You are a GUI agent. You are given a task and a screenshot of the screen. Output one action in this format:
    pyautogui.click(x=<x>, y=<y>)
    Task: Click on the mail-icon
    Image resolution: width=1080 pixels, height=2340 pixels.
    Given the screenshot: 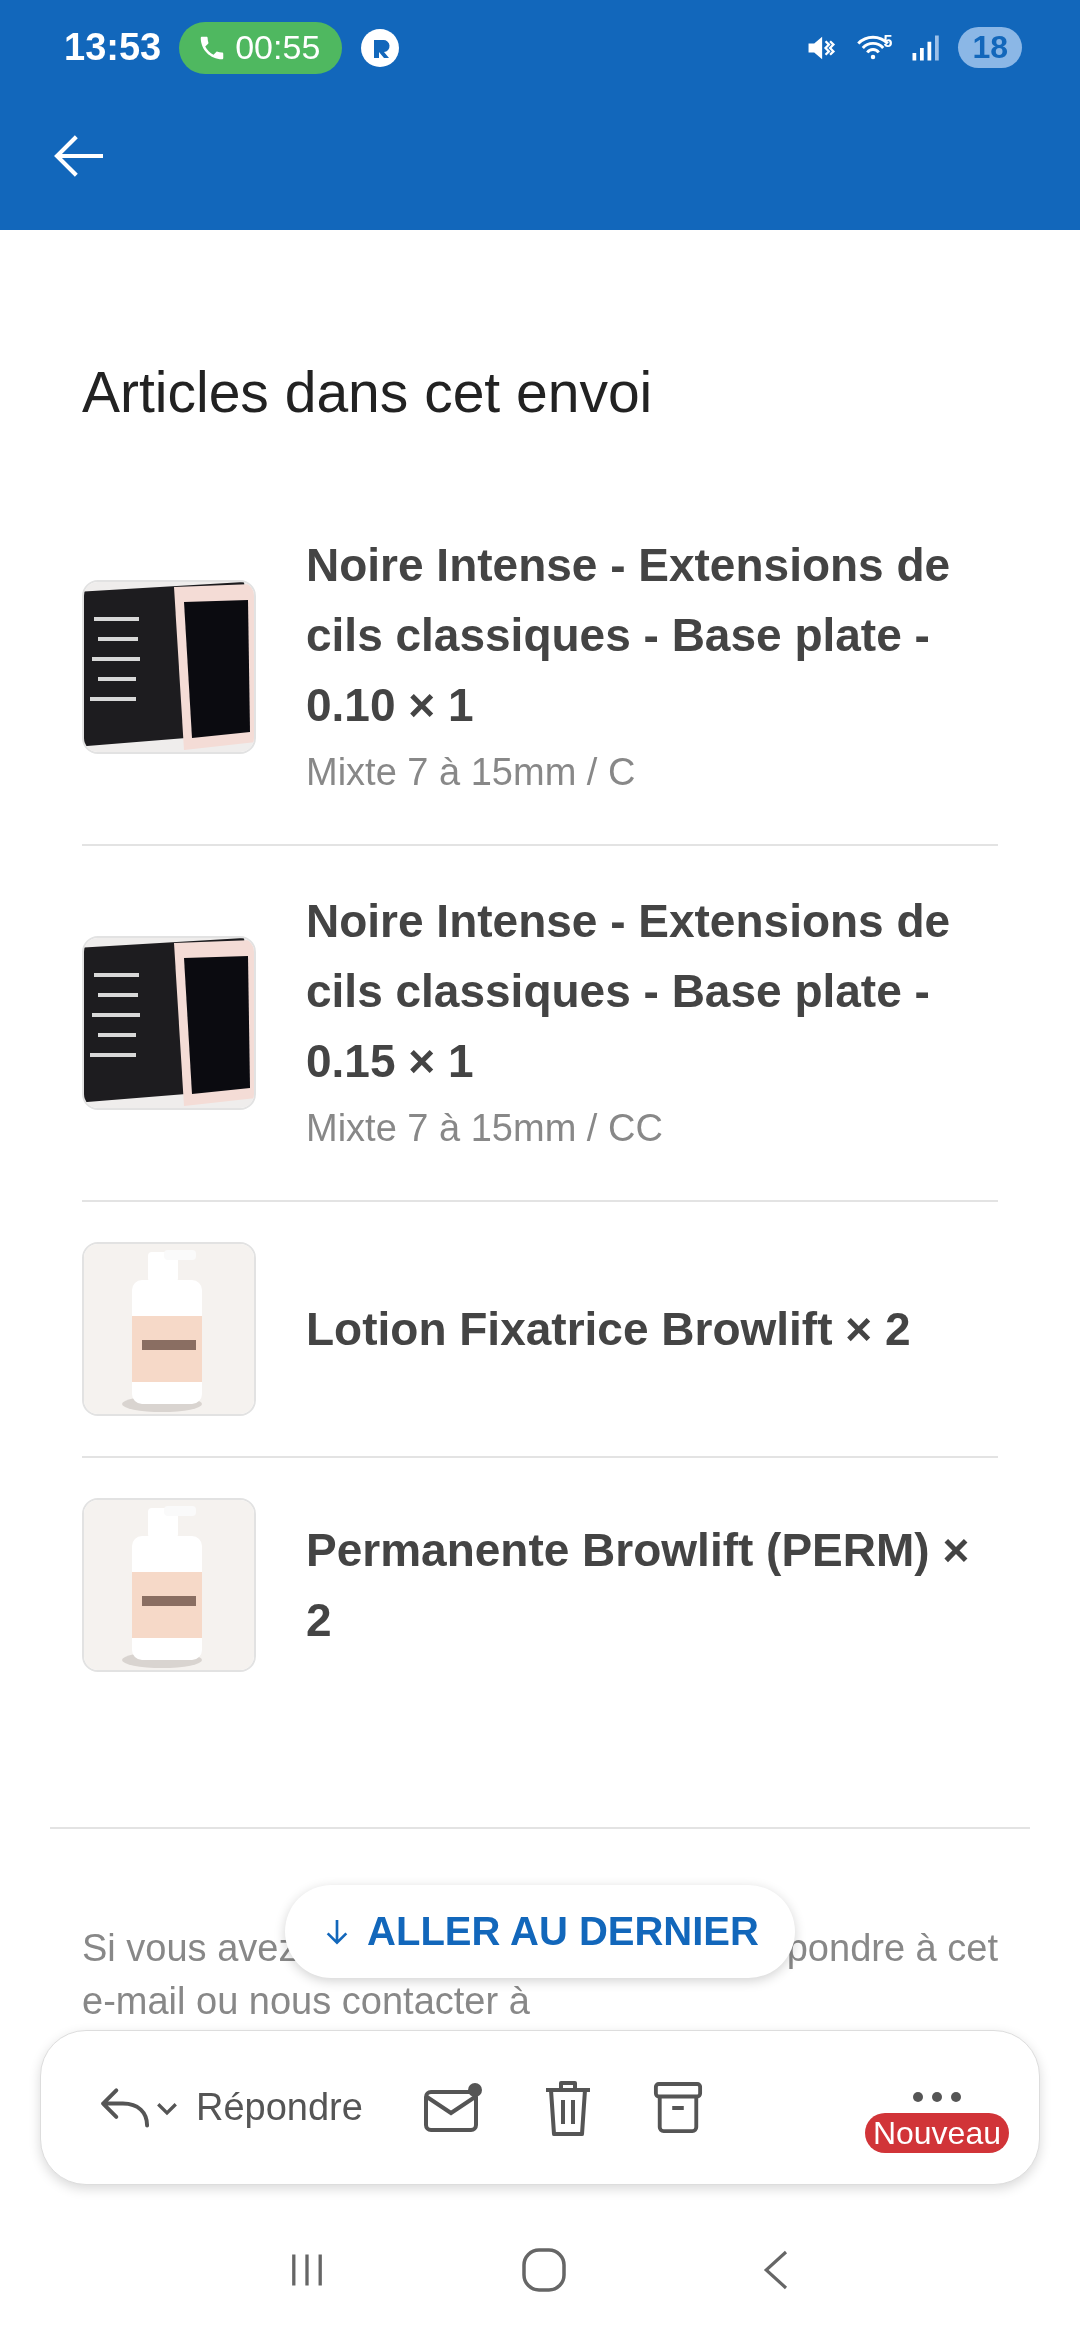 What is the action you would take?
    pyautogui.click(x=452, y=2107)
    